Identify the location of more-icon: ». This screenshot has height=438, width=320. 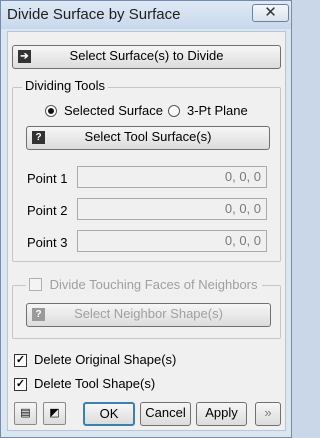
(268, 412).